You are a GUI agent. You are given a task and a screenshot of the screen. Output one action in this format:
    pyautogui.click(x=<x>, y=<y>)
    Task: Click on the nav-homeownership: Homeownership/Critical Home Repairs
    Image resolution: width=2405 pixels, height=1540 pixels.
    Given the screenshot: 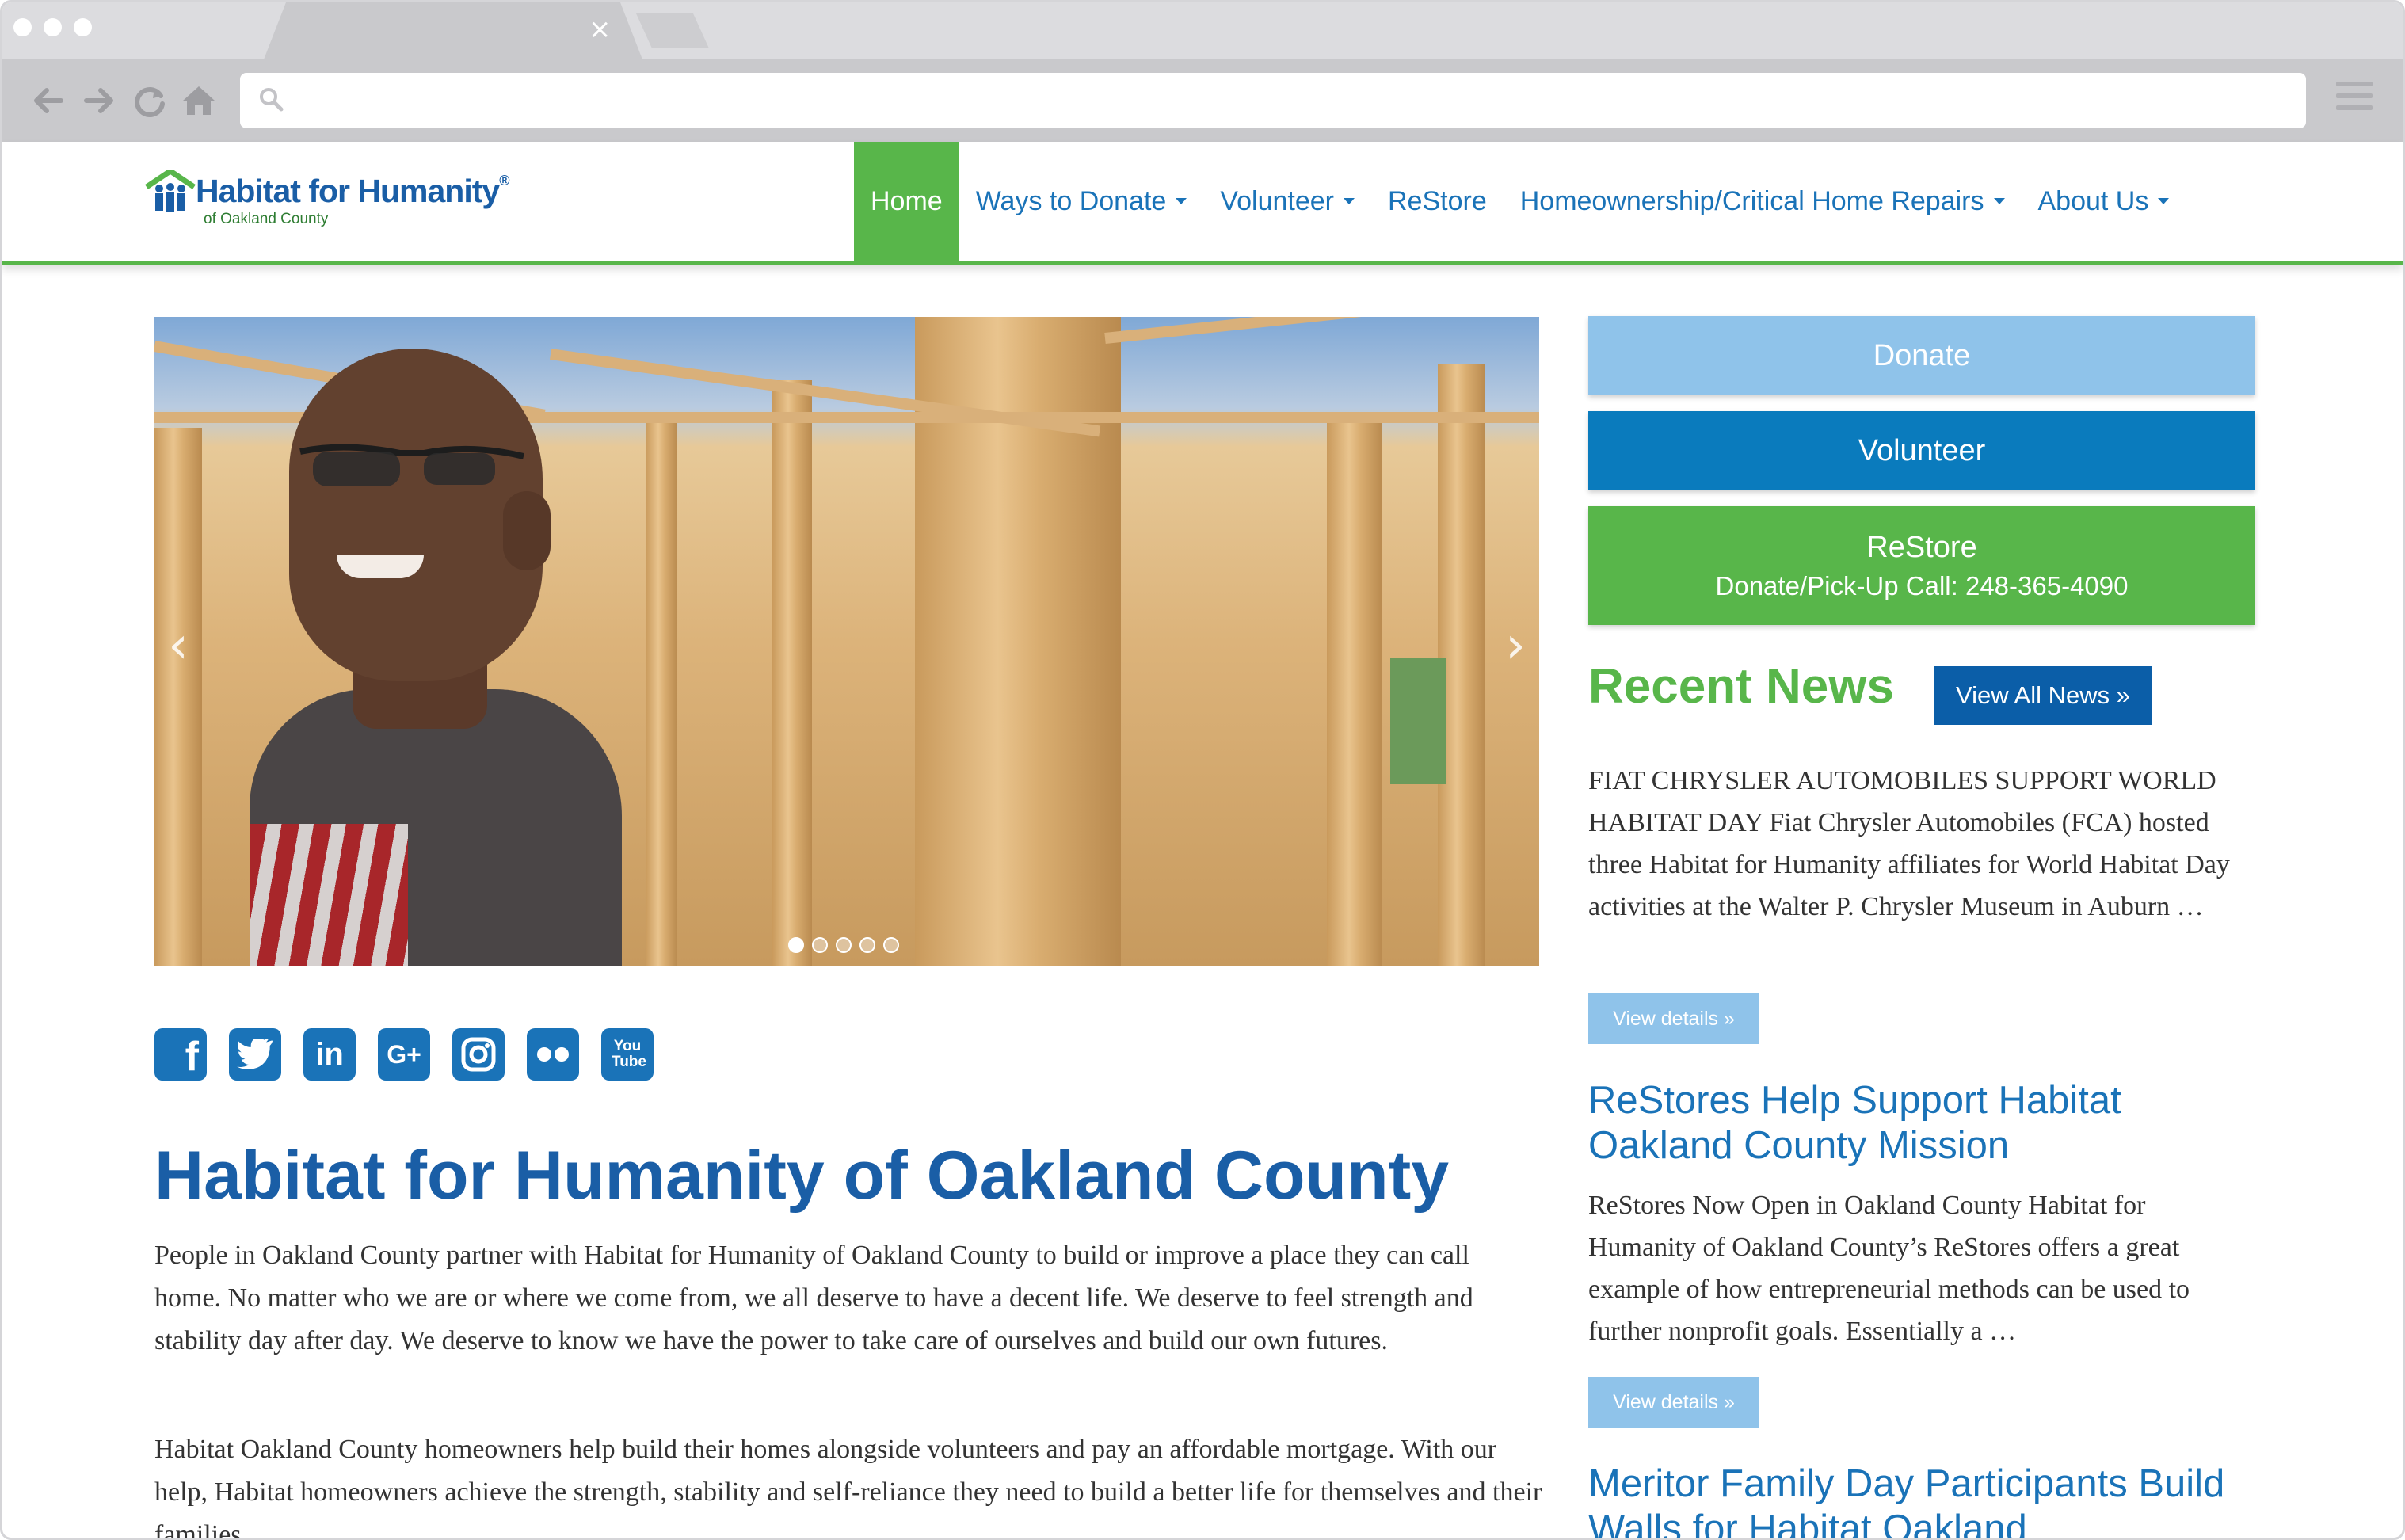 What is the action you would take?
    pyautogui.click(x=1763, y=201)
    